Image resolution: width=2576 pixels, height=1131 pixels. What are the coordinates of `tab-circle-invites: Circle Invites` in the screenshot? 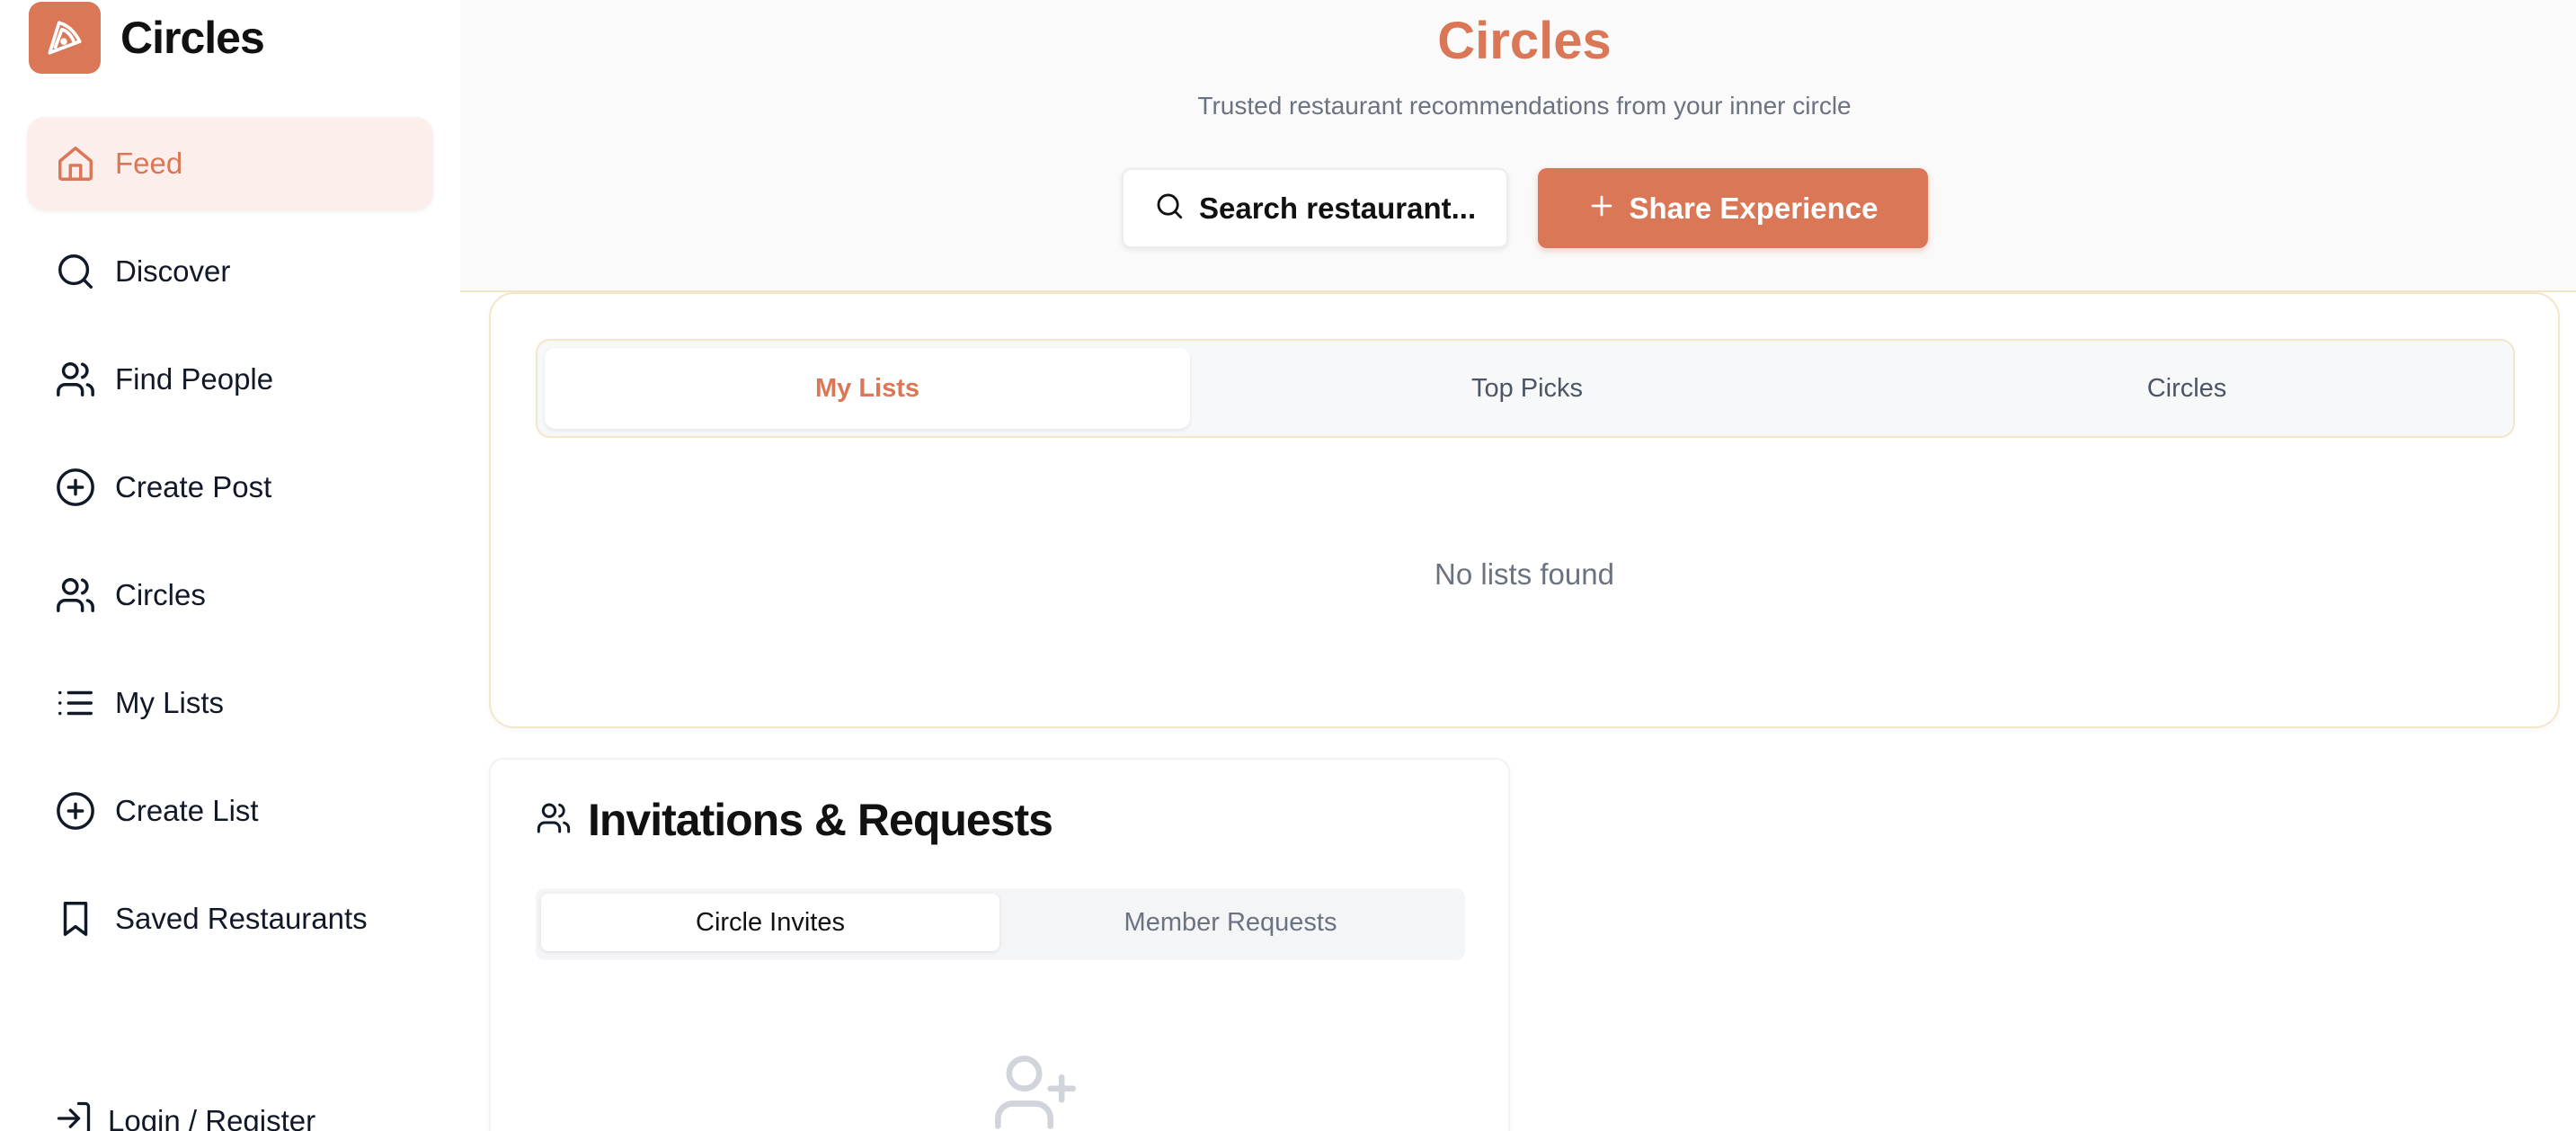 It's located at (770, 922).